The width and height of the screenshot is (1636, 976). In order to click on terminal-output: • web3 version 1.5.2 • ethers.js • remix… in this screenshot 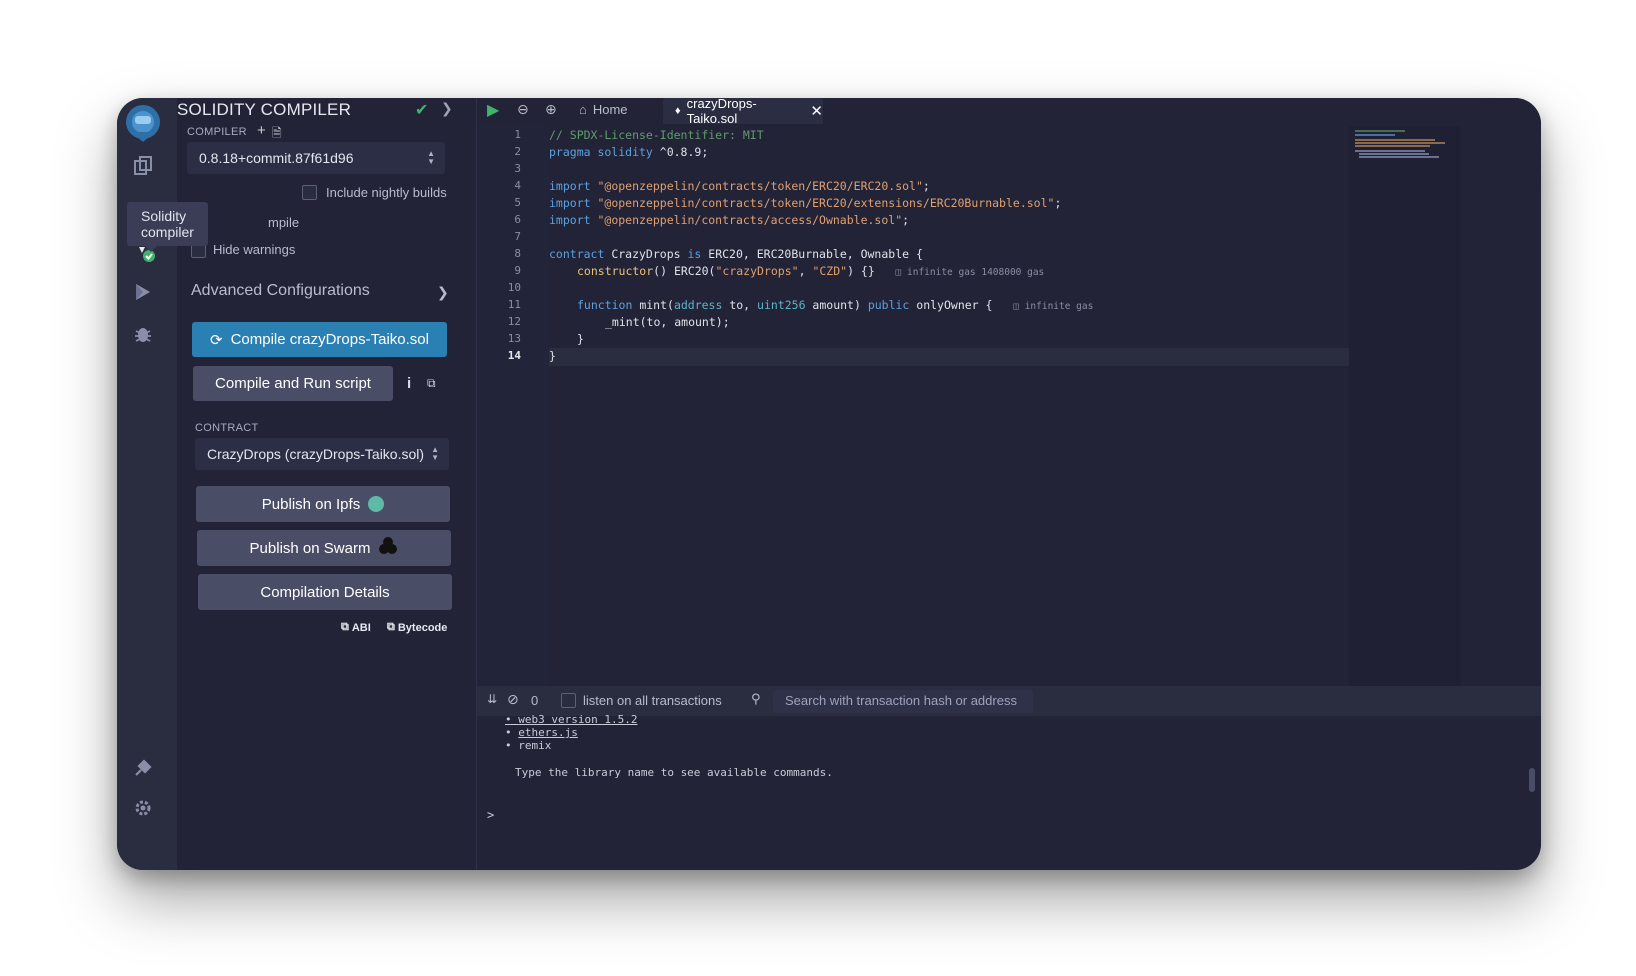, I will do `click(1009, 791)`.